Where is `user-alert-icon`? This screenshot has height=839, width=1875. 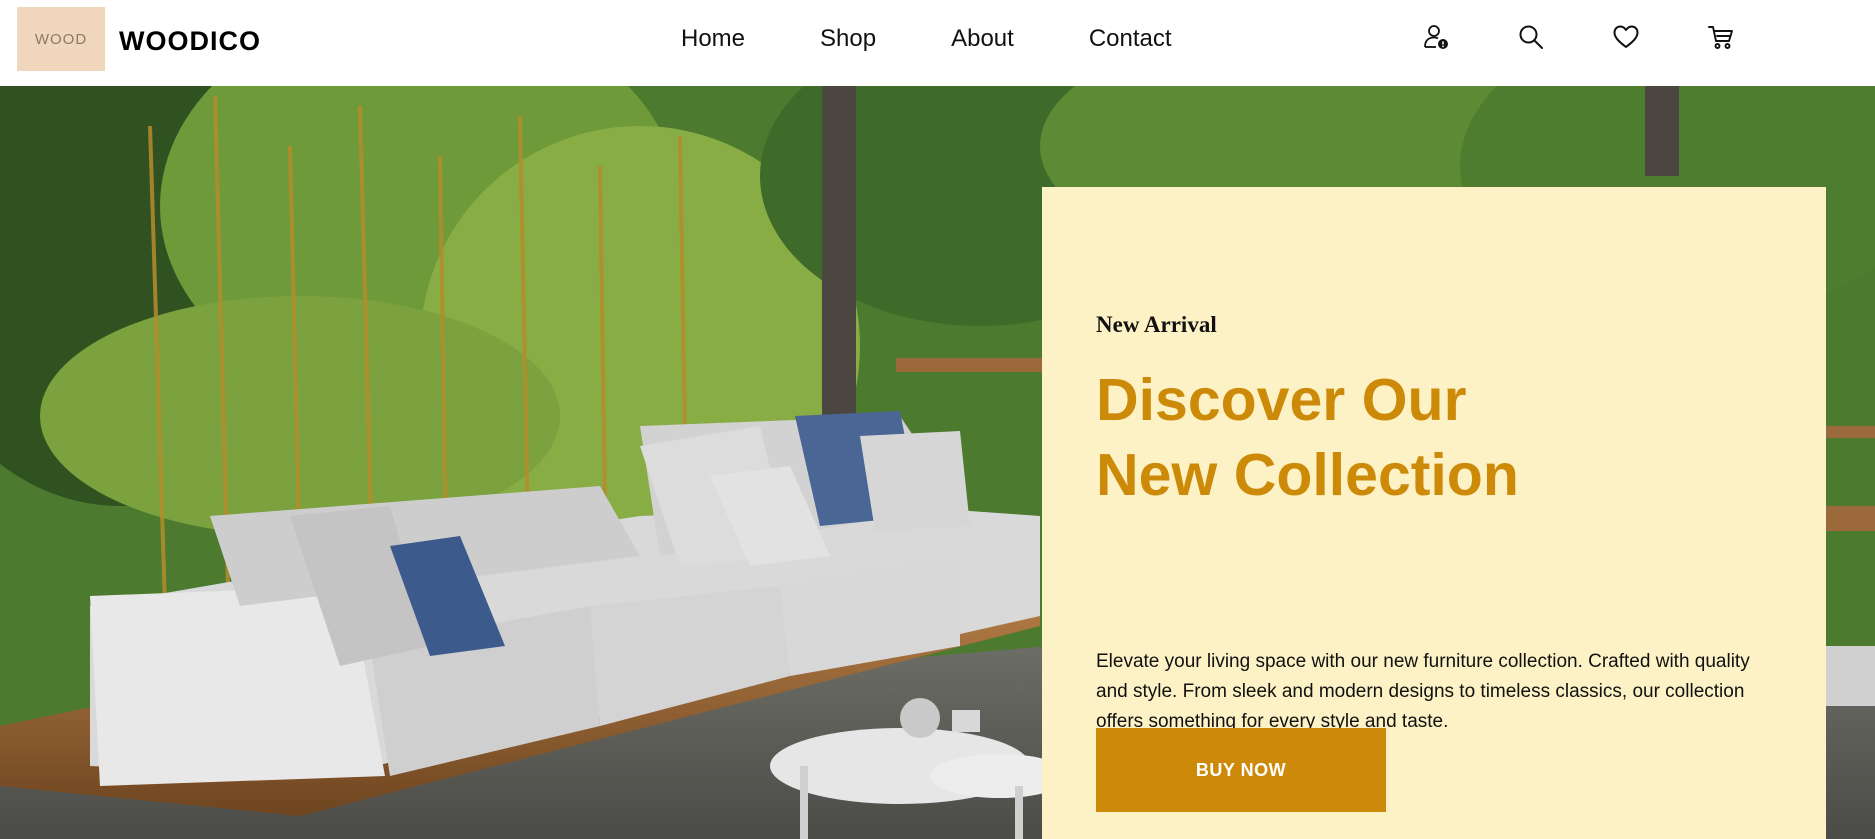 user-alert-icon is located at coordinates (1436, 37).